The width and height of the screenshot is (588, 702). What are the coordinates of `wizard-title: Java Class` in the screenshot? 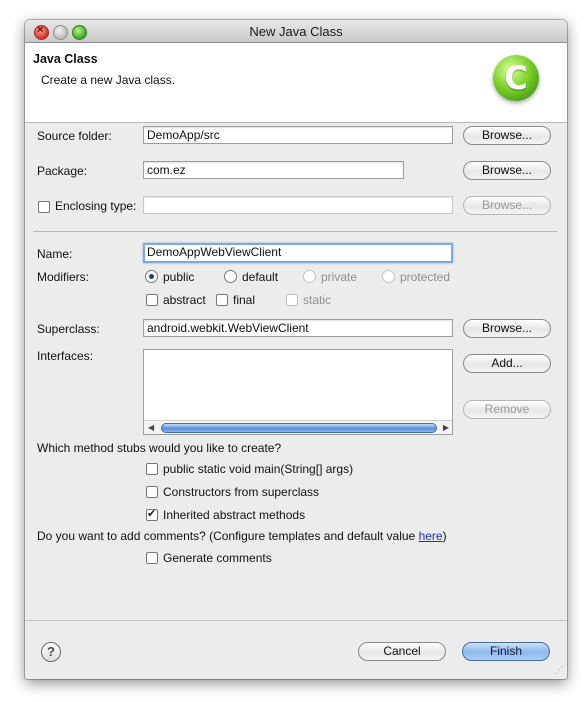 It's located at (65, 59).